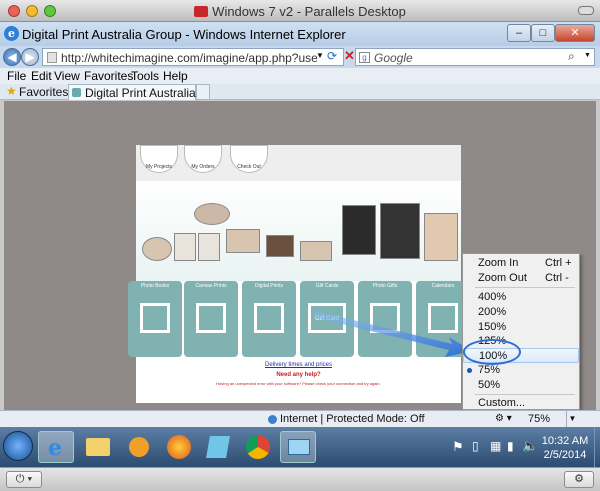 This screenshot has height=491, width=600. I want to click on zoom-tool-icon: ⚙ ▾, so click(503, 418).